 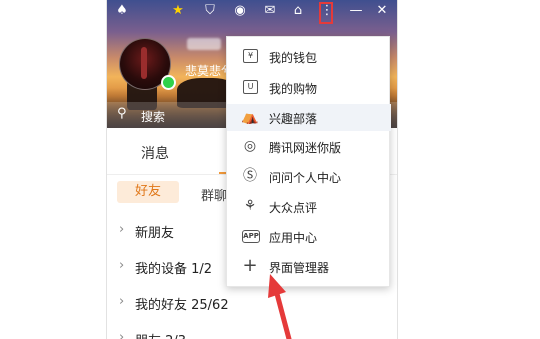 I want to click on menu-item-label: 腾讯网迷你版, so click(x=305, y=148).